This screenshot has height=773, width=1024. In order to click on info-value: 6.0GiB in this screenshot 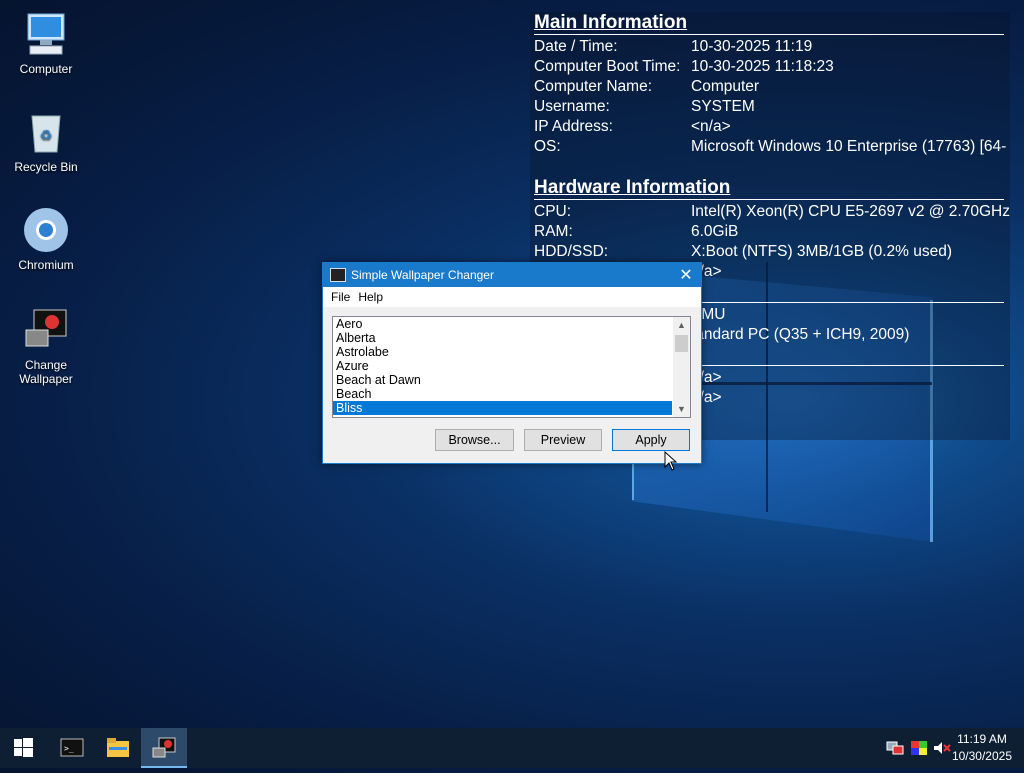, I will do `click(715, 231)`.